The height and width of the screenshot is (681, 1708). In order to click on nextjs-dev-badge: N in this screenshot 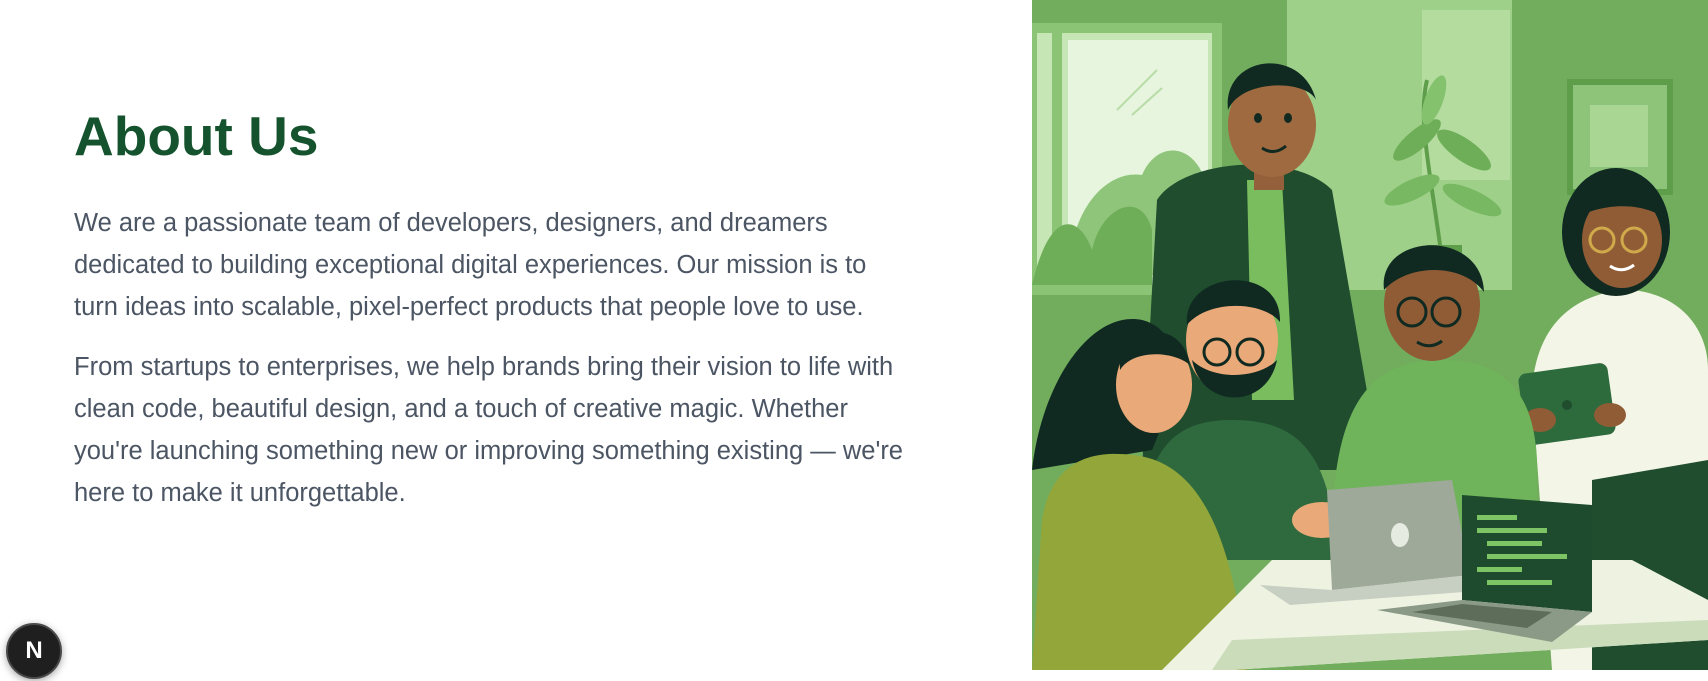, I will do `click(34, 651)`.